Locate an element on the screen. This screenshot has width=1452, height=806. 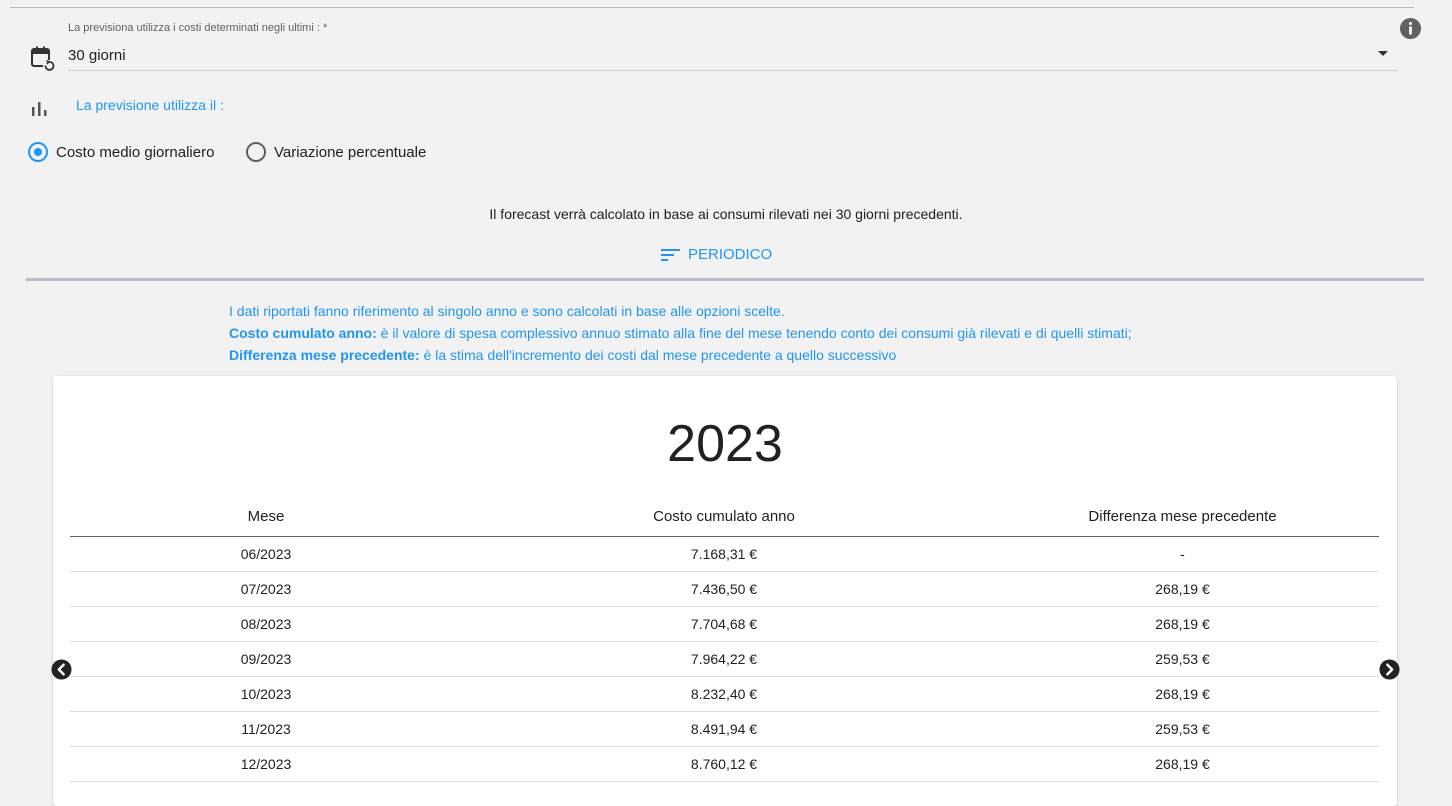
bar-chart-icon is located at coordinates (39, 109).